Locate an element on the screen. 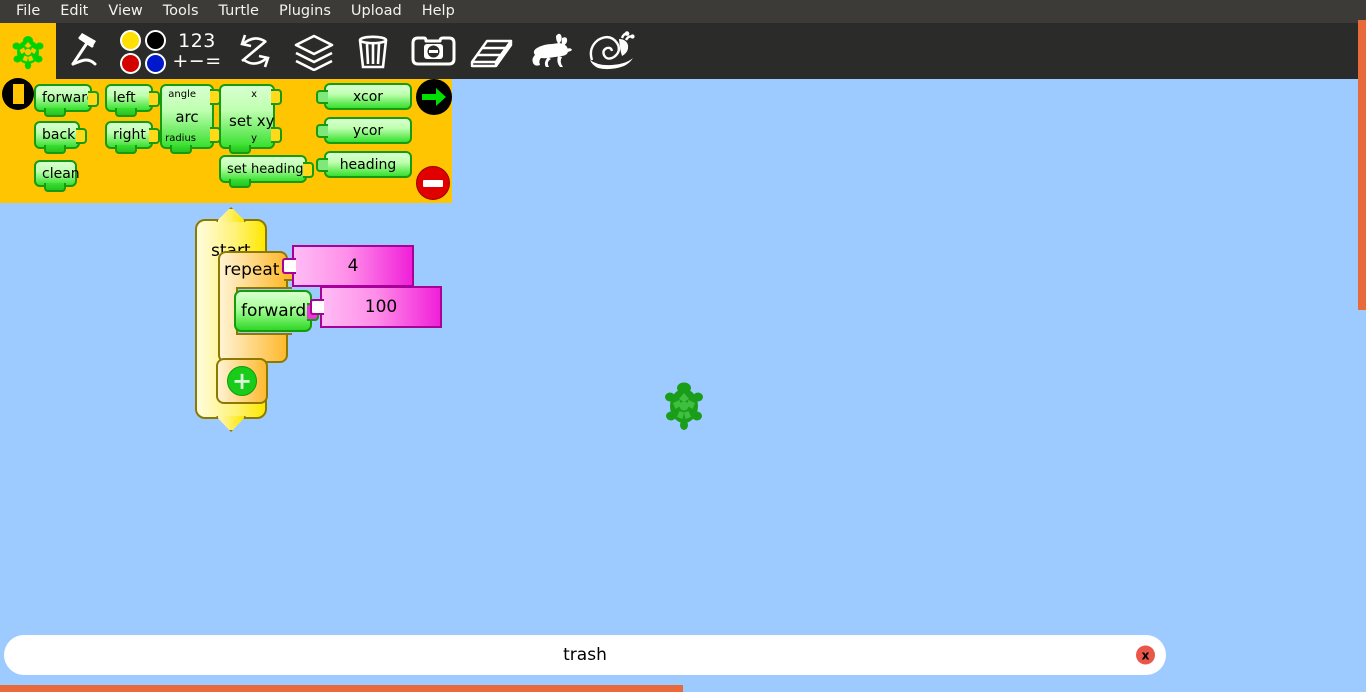 This screenshot has width=1366, height=692. plus-icon: + is located at coordinates (242, 381).